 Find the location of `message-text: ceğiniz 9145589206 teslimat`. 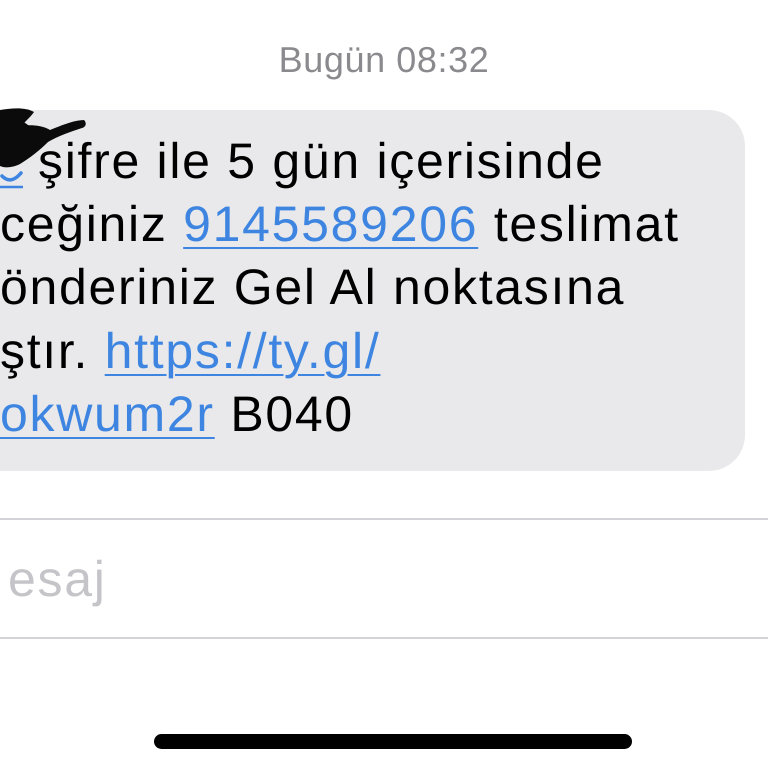

message-text: ceğiniz 9145589206 teslimat is located at coordinates (340, 223).